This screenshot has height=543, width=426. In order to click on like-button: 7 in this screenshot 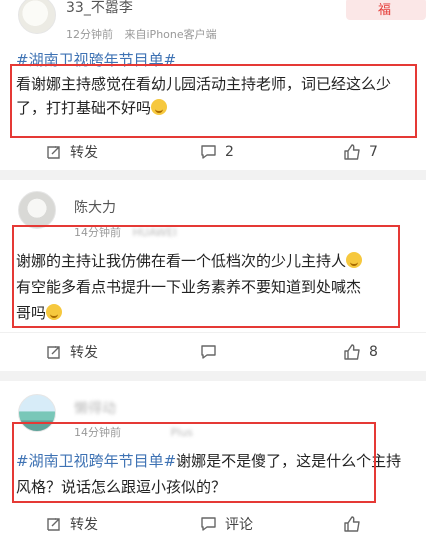, I will do `click(361, 152)`.